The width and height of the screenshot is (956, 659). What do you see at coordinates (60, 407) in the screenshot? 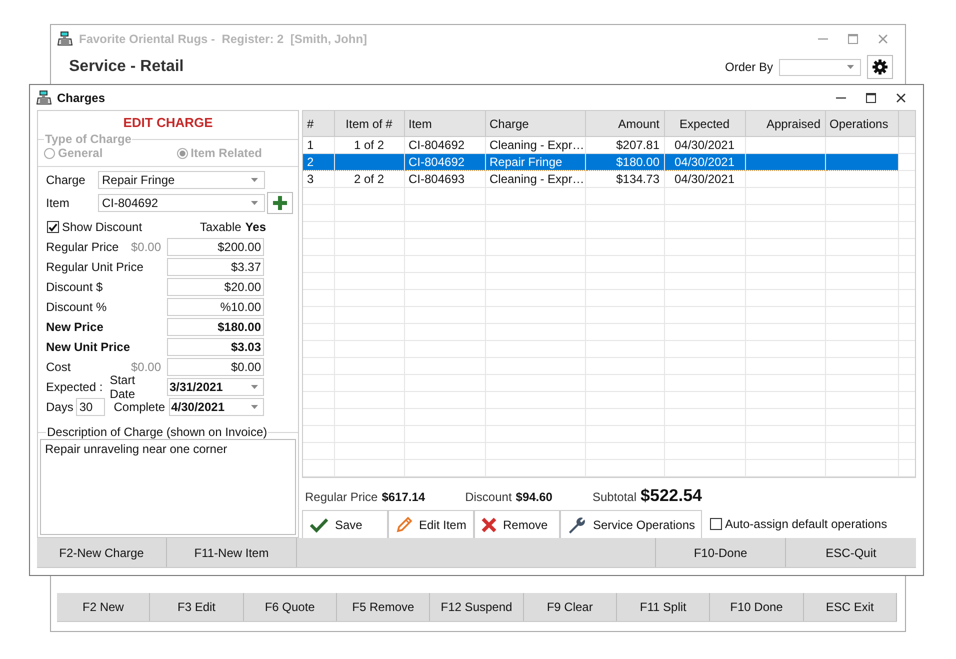
I see `field-label: Days` at bounding box center [60, 407].